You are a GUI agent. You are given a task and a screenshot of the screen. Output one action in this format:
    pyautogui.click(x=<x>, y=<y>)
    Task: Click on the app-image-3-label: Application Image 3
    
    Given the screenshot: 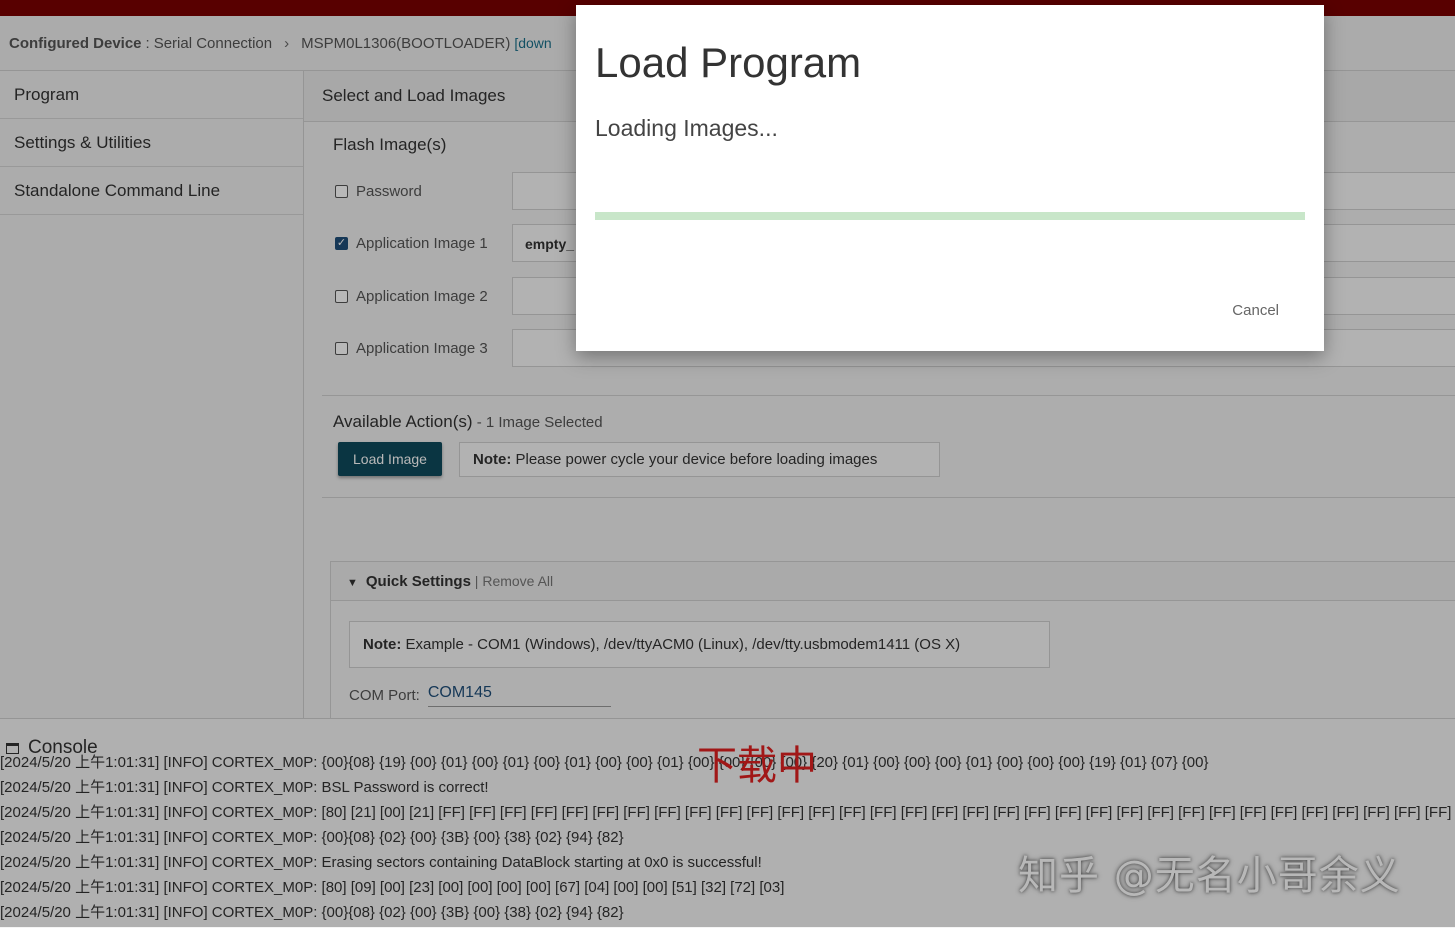 What is the action you would take?
    pyautogui.click(x=422, y=348)
    